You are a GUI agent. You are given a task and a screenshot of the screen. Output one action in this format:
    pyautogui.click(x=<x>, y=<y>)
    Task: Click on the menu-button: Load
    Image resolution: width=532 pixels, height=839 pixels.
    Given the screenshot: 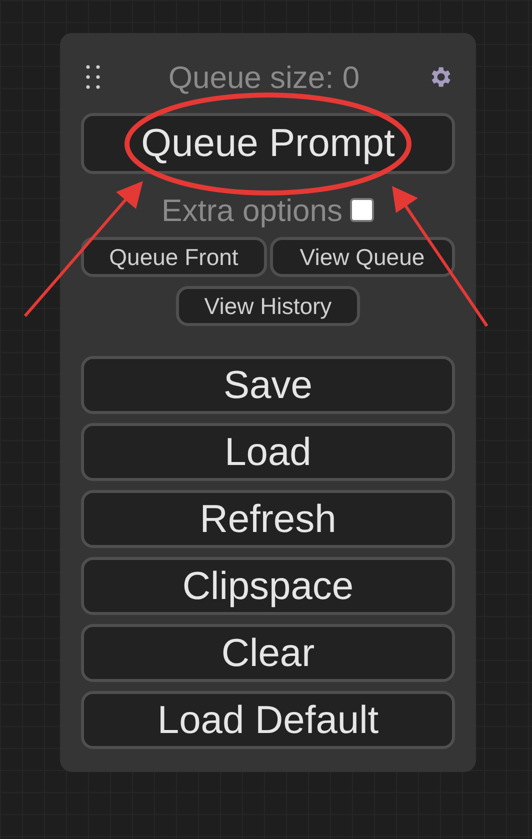 What is the action you would take?
    pyautogui.click(x=268, y=452)
    